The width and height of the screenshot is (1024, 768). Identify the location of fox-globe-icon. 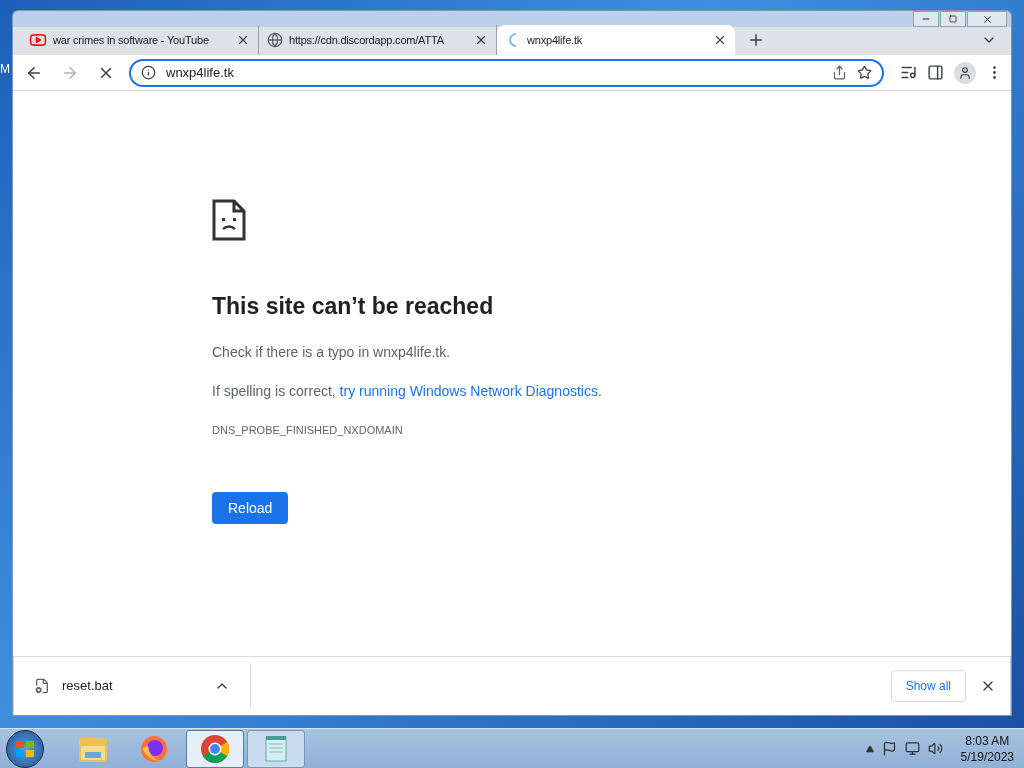
(154, 748).